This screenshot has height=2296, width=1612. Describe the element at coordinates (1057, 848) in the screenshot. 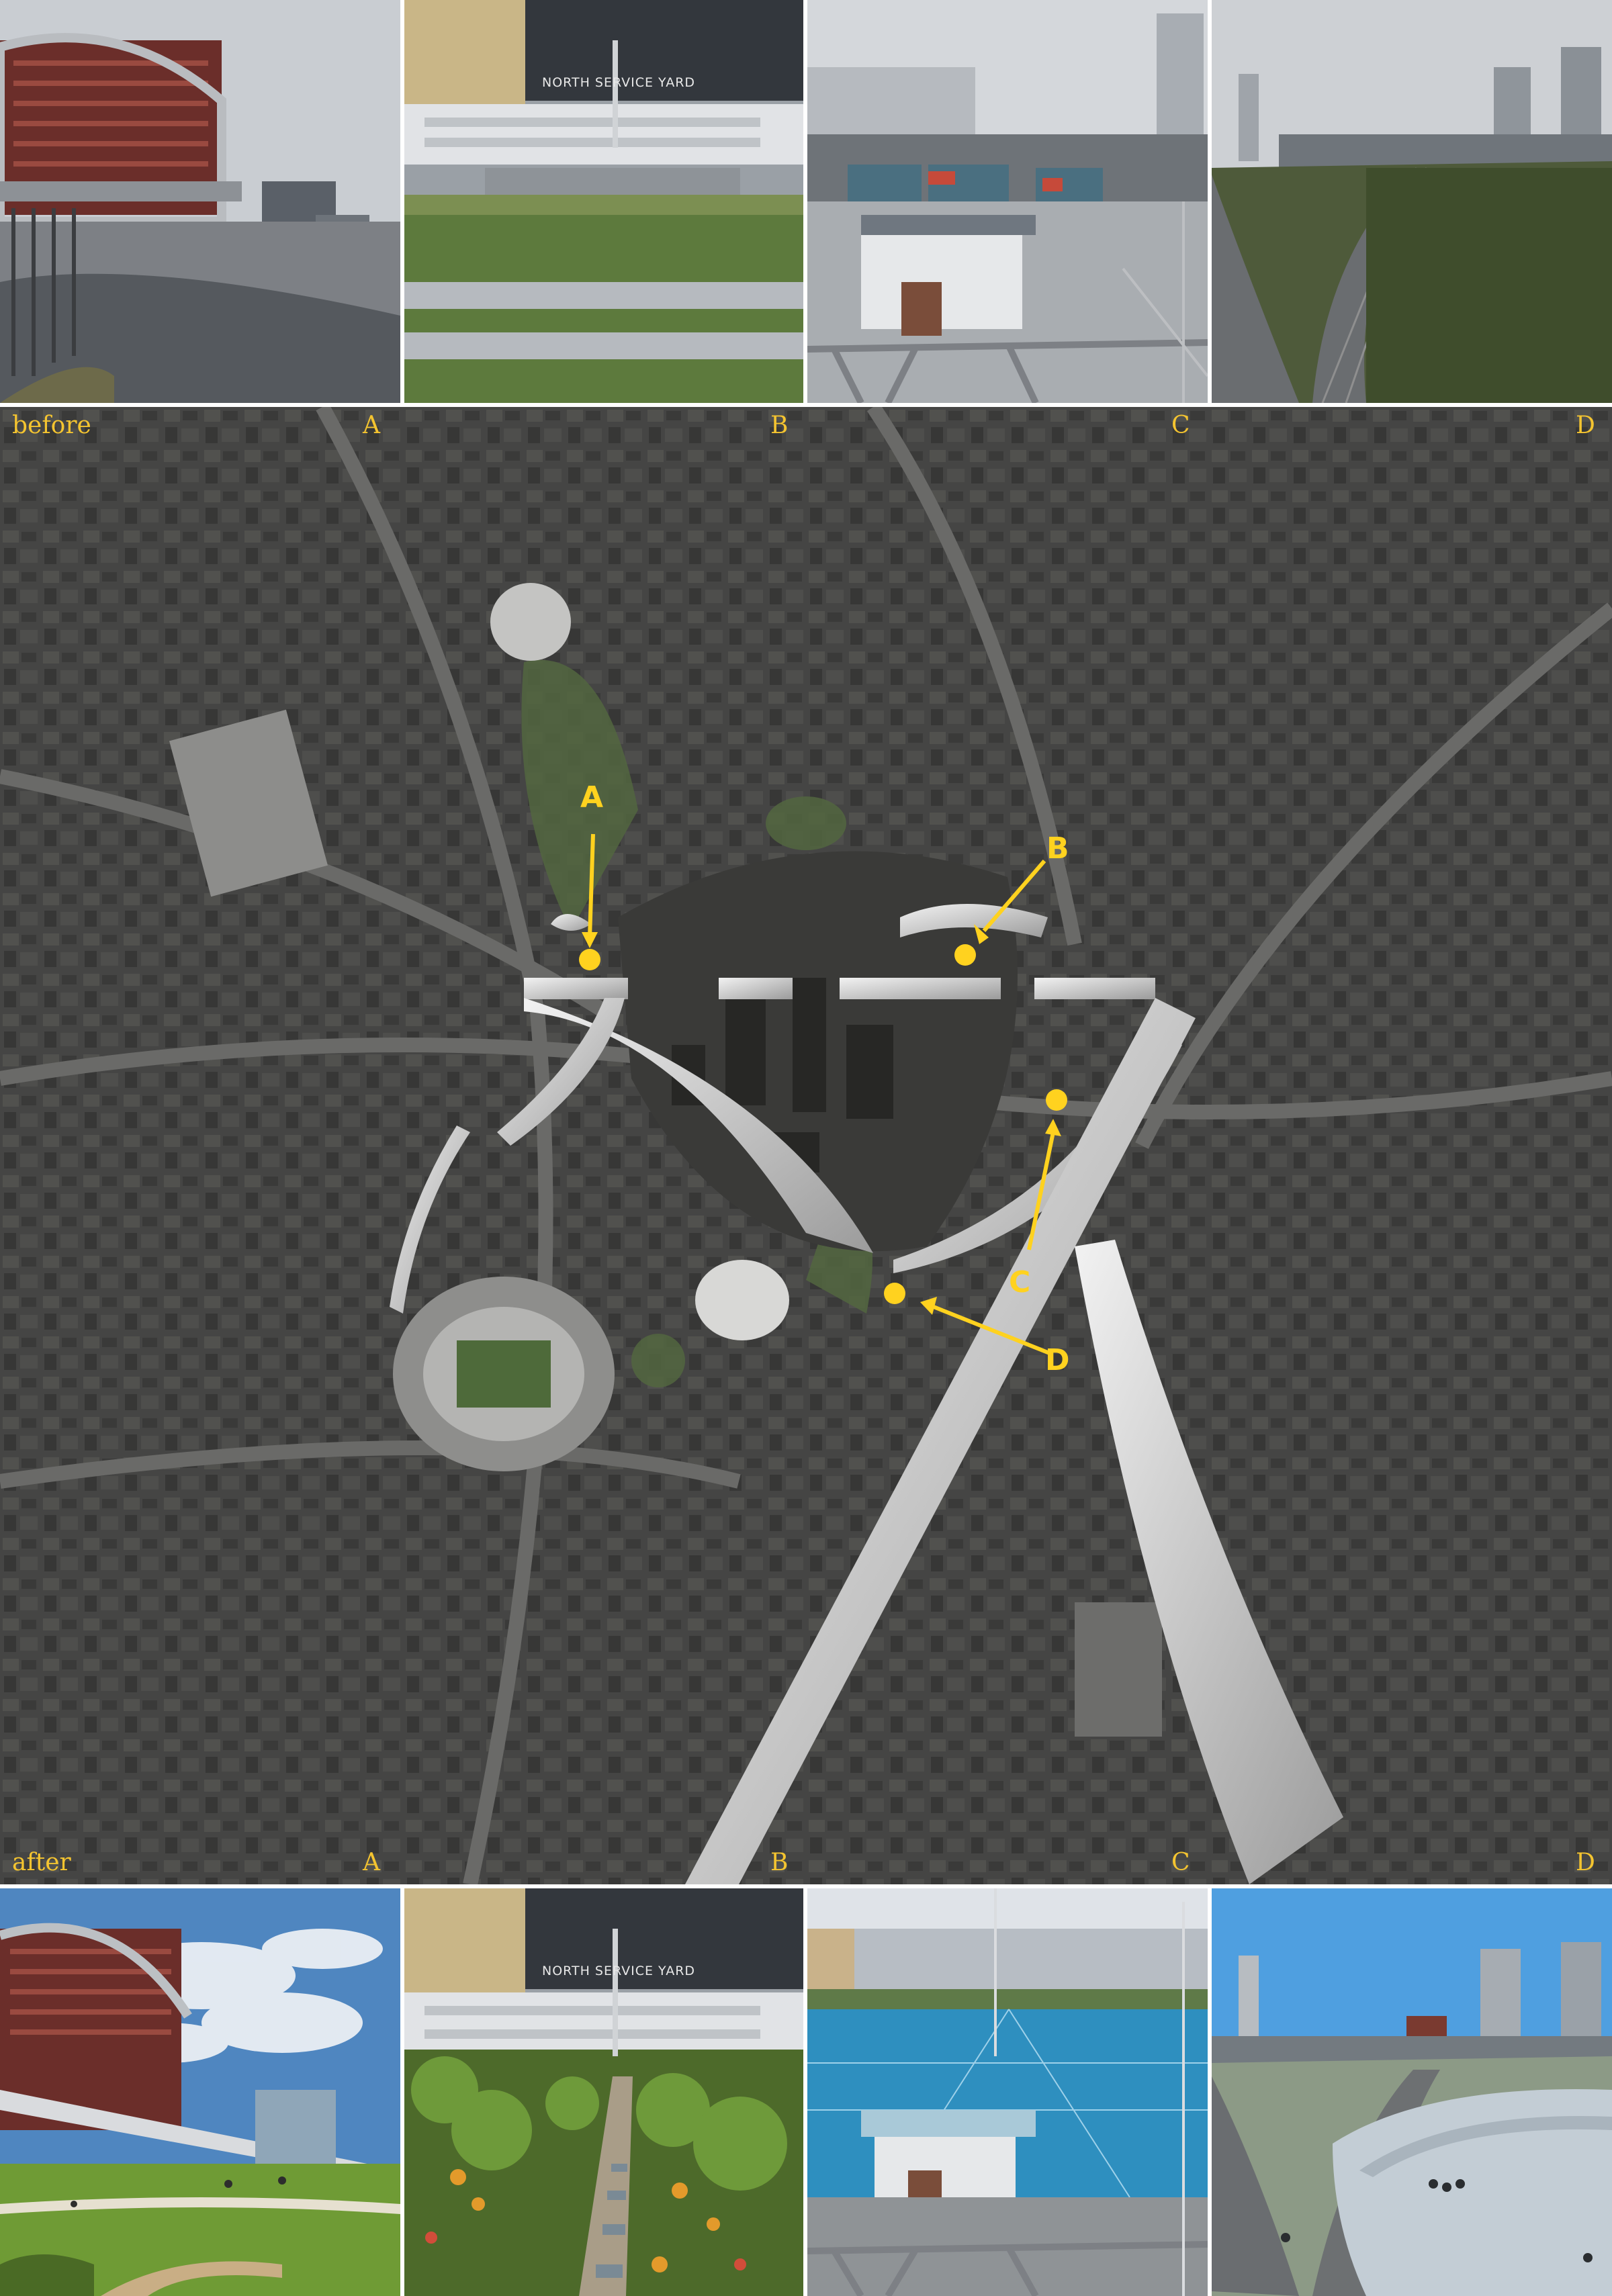

I see `map-marker-label-b: B` at that location.